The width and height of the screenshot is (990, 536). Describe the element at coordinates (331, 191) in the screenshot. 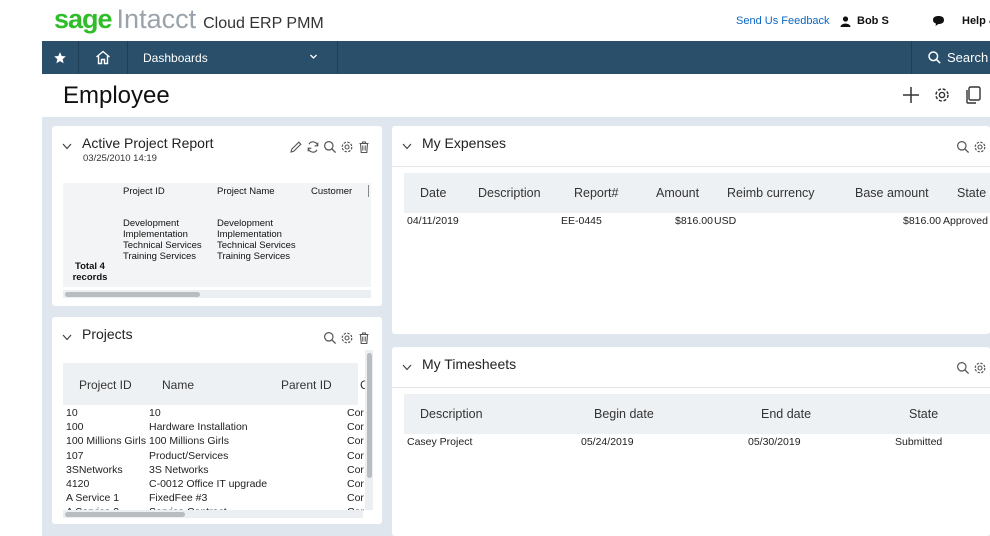

I see `column-header: Customer` at that location.